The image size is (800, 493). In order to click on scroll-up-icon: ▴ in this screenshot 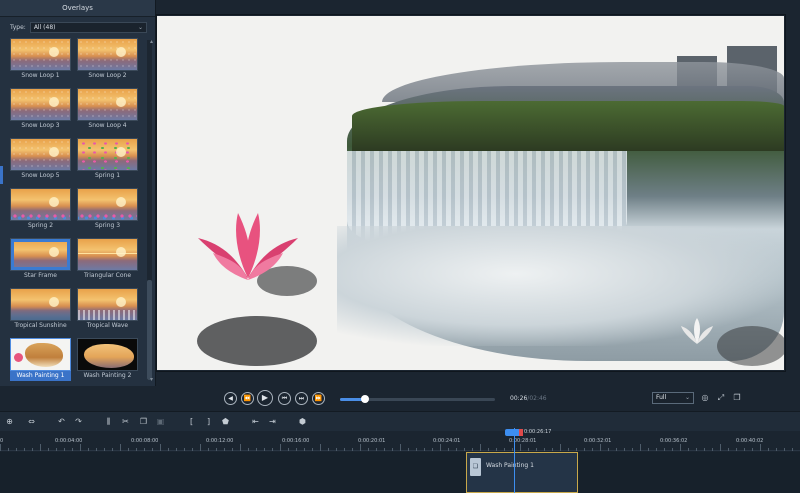, I will do `click(151, 41)`.